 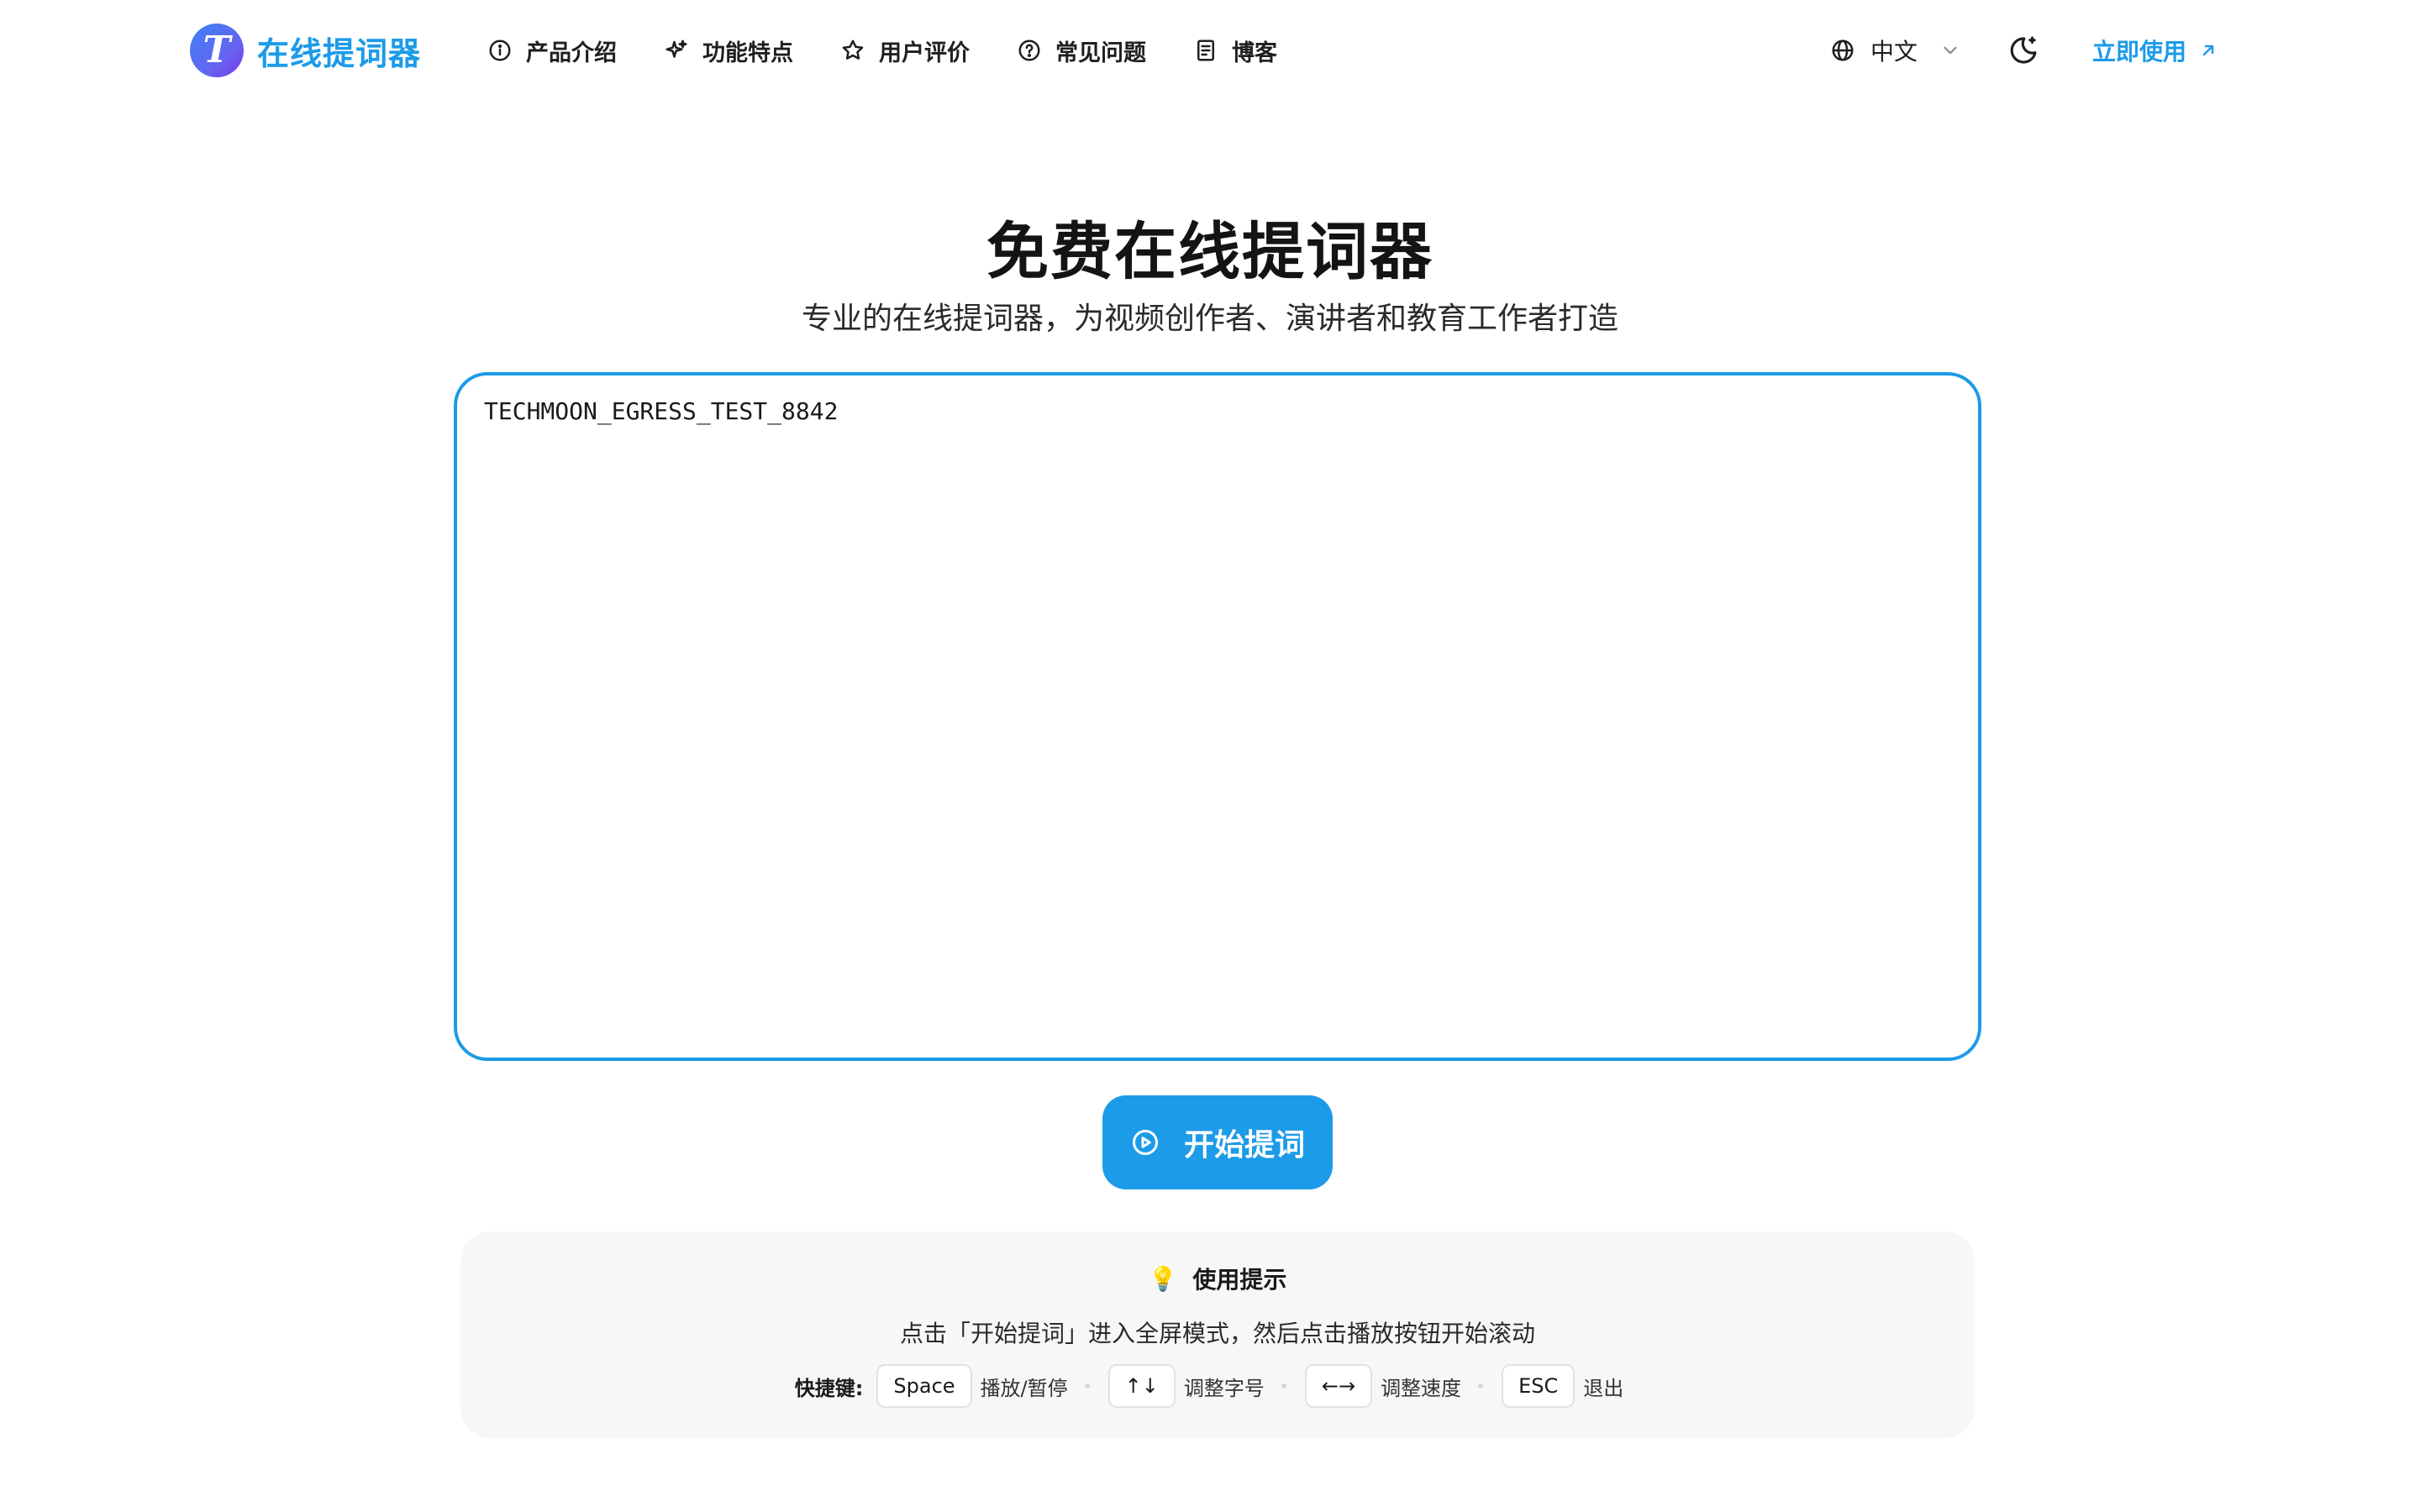 I want to click on nav-item-reviews: 用户评价, so click(x=905, y=50).